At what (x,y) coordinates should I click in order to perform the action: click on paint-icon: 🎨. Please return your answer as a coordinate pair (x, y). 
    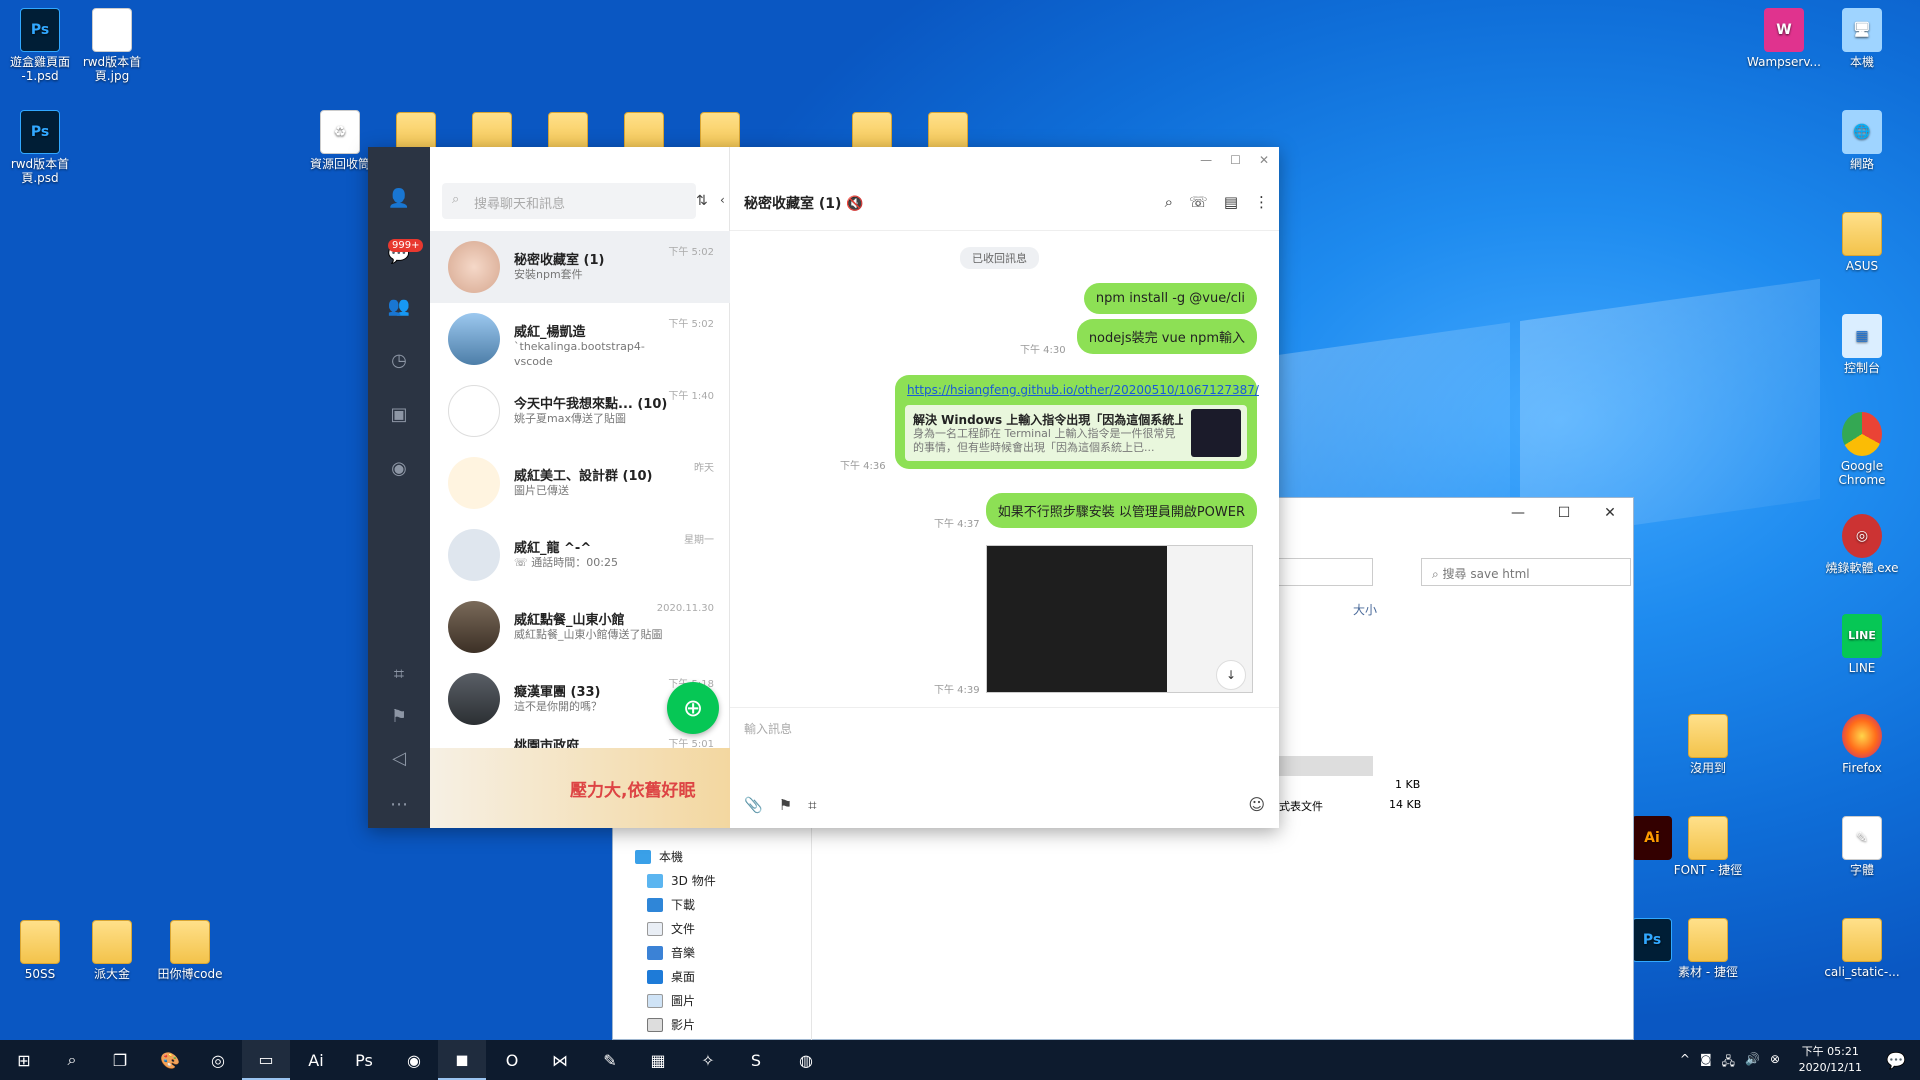
    Looking at the image, I should click on (170, 1060).